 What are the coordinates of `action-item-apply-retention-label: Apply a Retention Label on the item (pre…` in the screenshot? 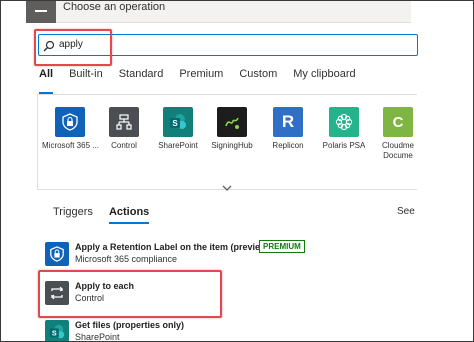 It's located at (230, 255).